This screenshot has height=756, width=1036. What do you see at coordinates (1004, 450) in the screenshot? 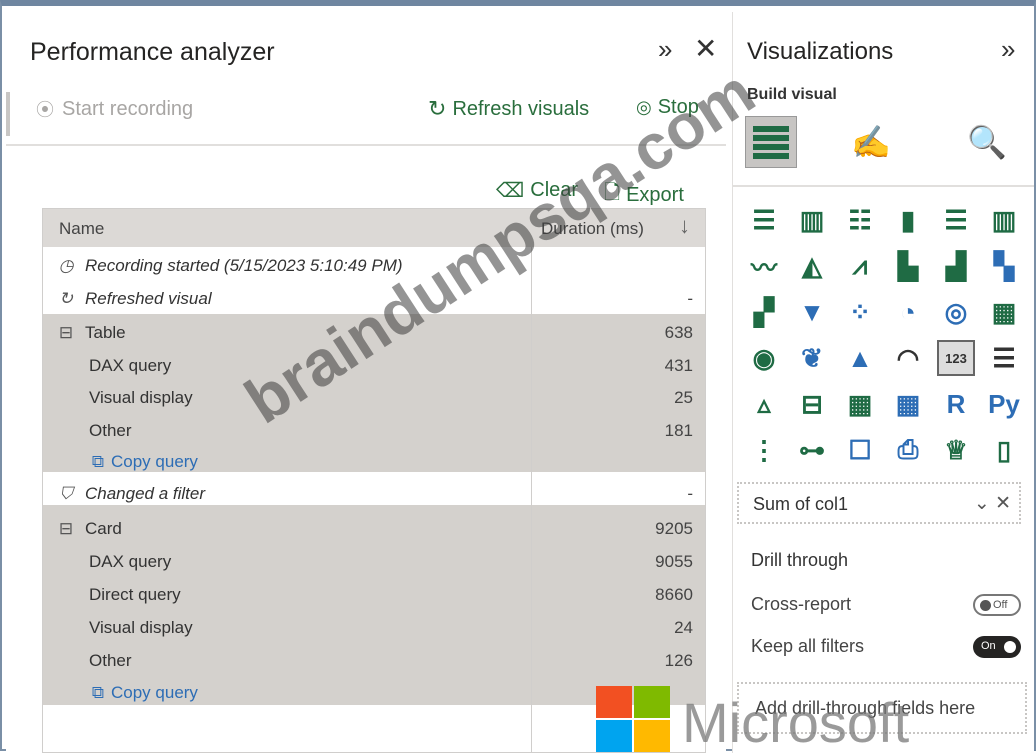
I see `paginated-report-icon: ▯` at bounding box center [1004, 450].